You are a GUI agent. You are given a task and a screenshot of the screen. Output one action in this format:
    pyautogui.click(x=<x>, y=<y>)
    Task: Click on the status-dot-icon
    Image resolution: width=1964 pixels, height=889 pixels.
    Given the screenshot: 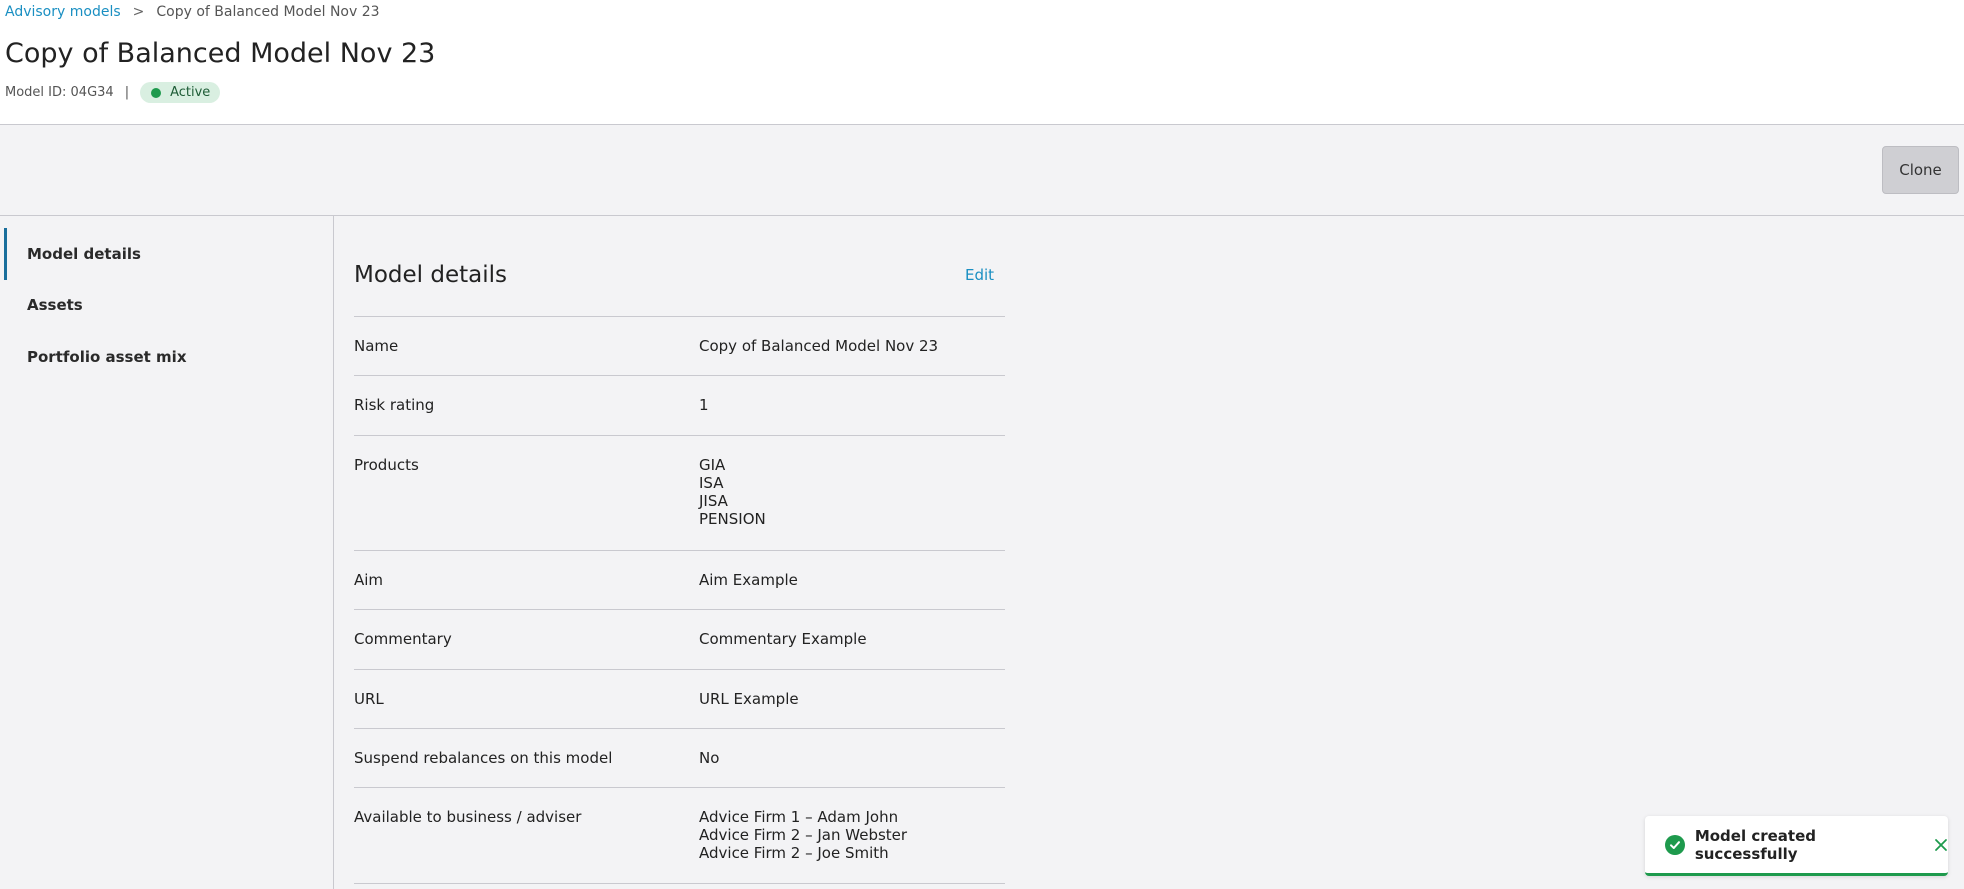 What is the action you would take?
    pyautogui.click(x=156, y=92)
    